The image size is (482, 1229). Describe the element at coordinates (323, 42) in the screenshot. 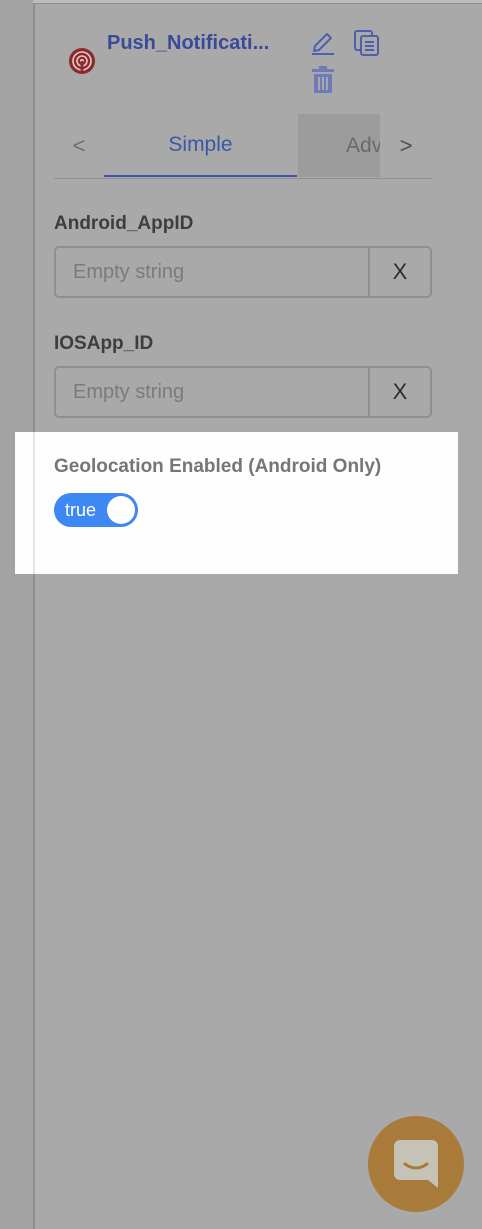

I see `pencil-icon` at that location.